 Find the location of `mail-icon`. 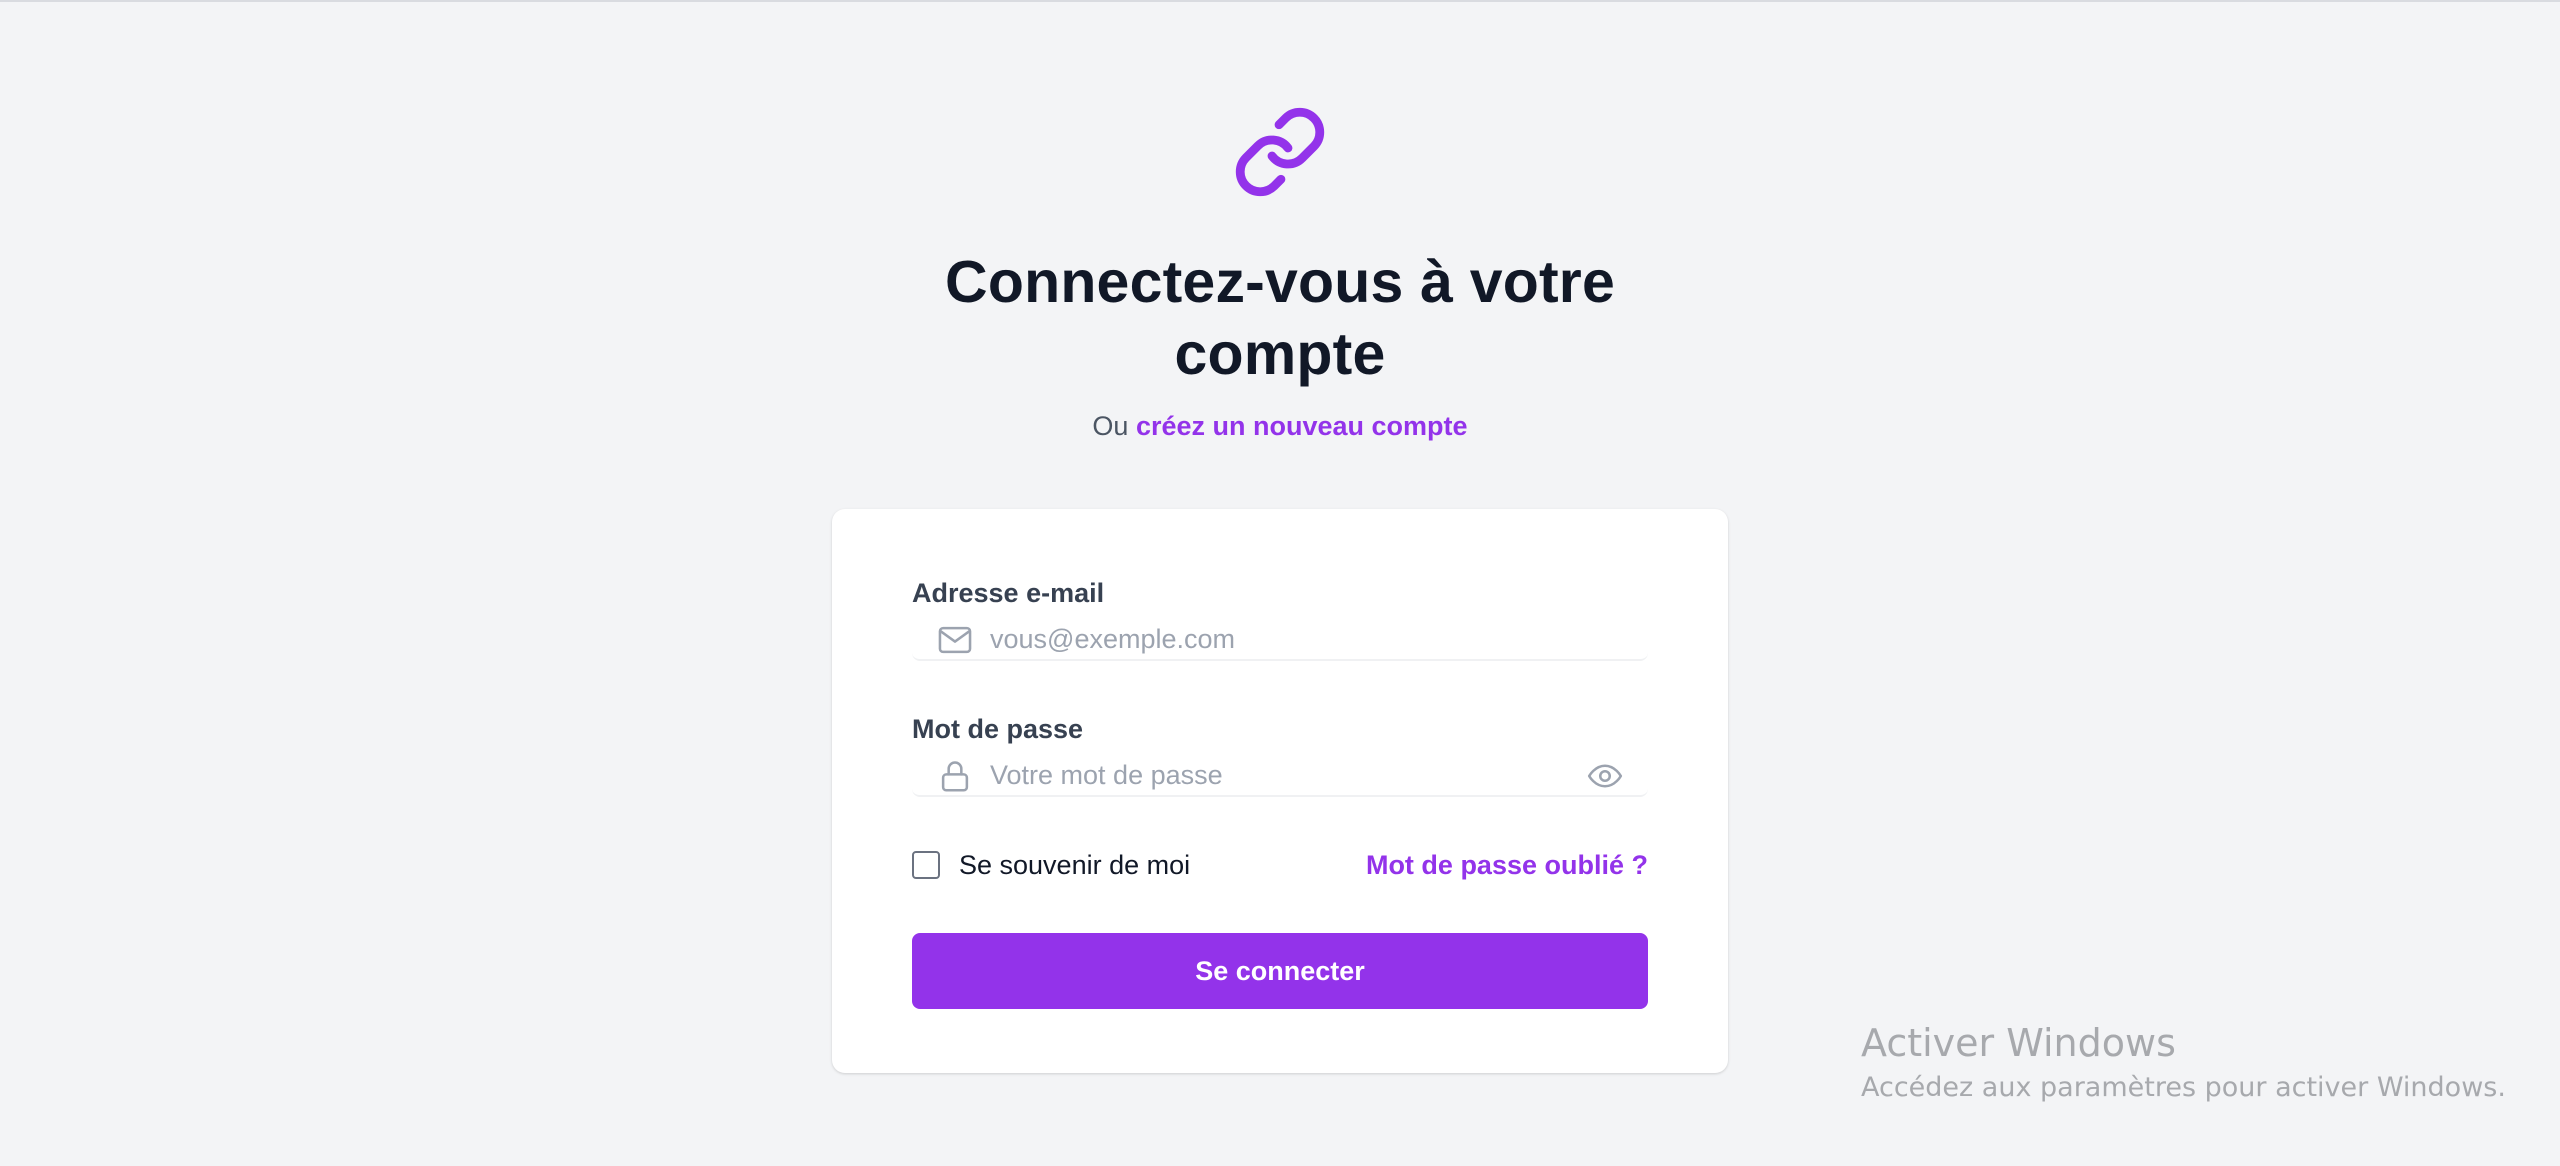

mail-icon is located at coordinates (955, 640).